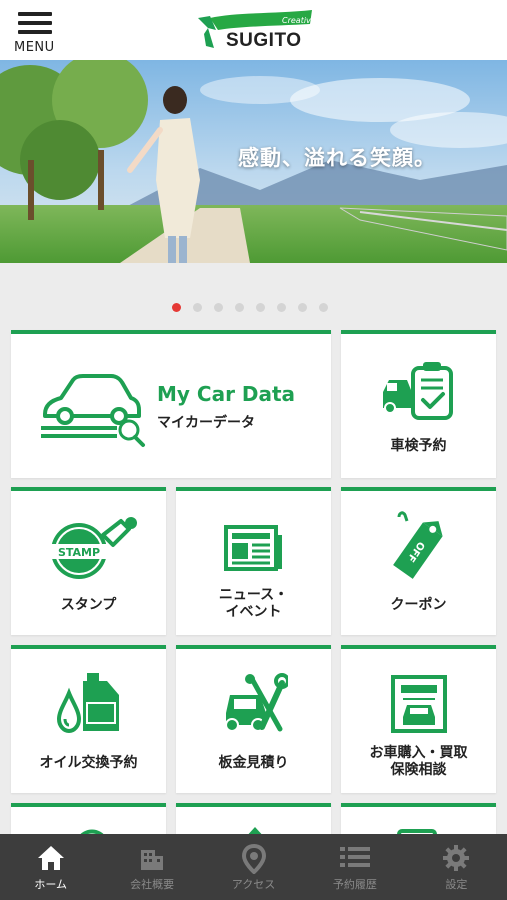  I want to click on gear-icon, so click(456, 858).